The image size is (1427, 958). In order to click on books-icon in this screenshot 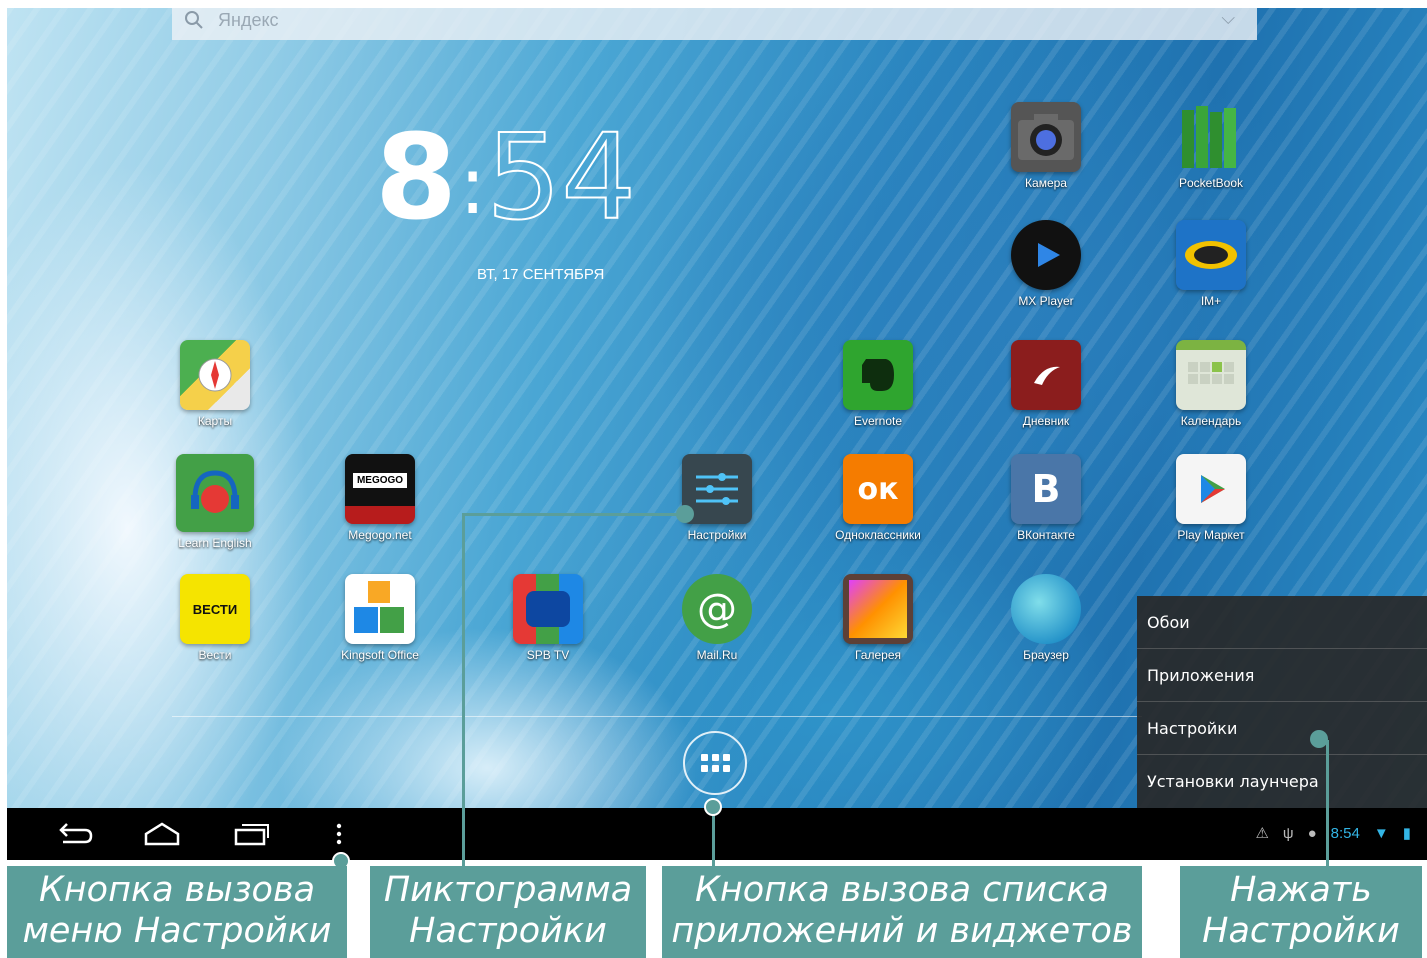, I will do `click(1211, 137)`.